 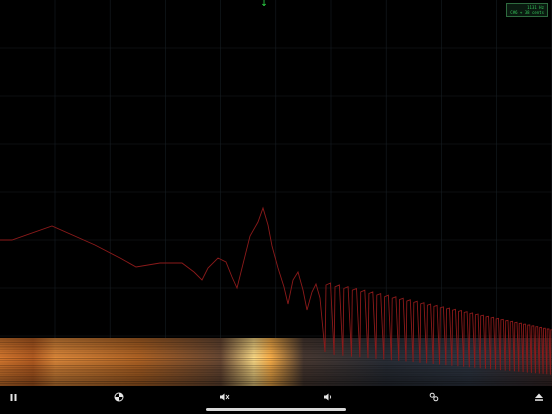 What do you see at coordinates (264, 4) in the screenshot?
I see `peak-marker-icon: ↓` at bounding box center [264, 4].